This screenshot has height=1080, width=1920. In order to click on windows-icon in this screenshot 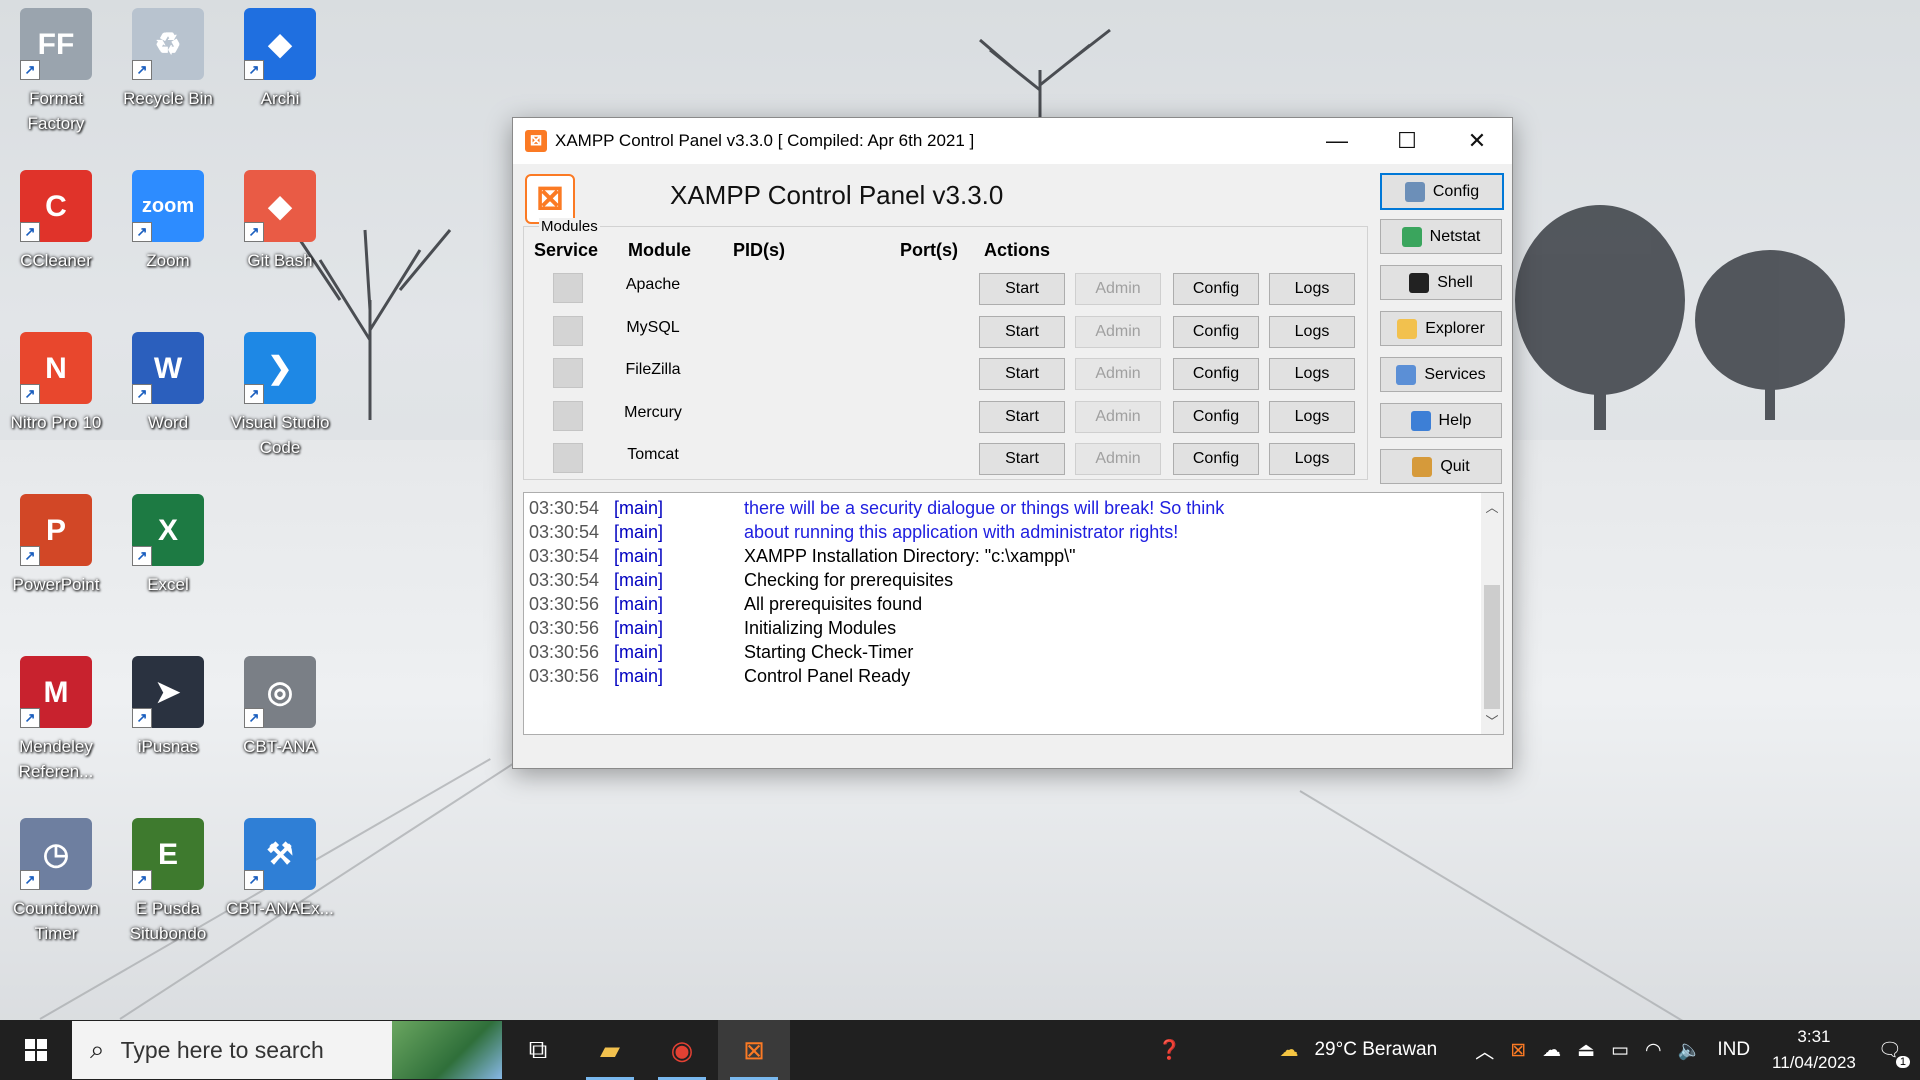, I will do `click(36, 1050)`.